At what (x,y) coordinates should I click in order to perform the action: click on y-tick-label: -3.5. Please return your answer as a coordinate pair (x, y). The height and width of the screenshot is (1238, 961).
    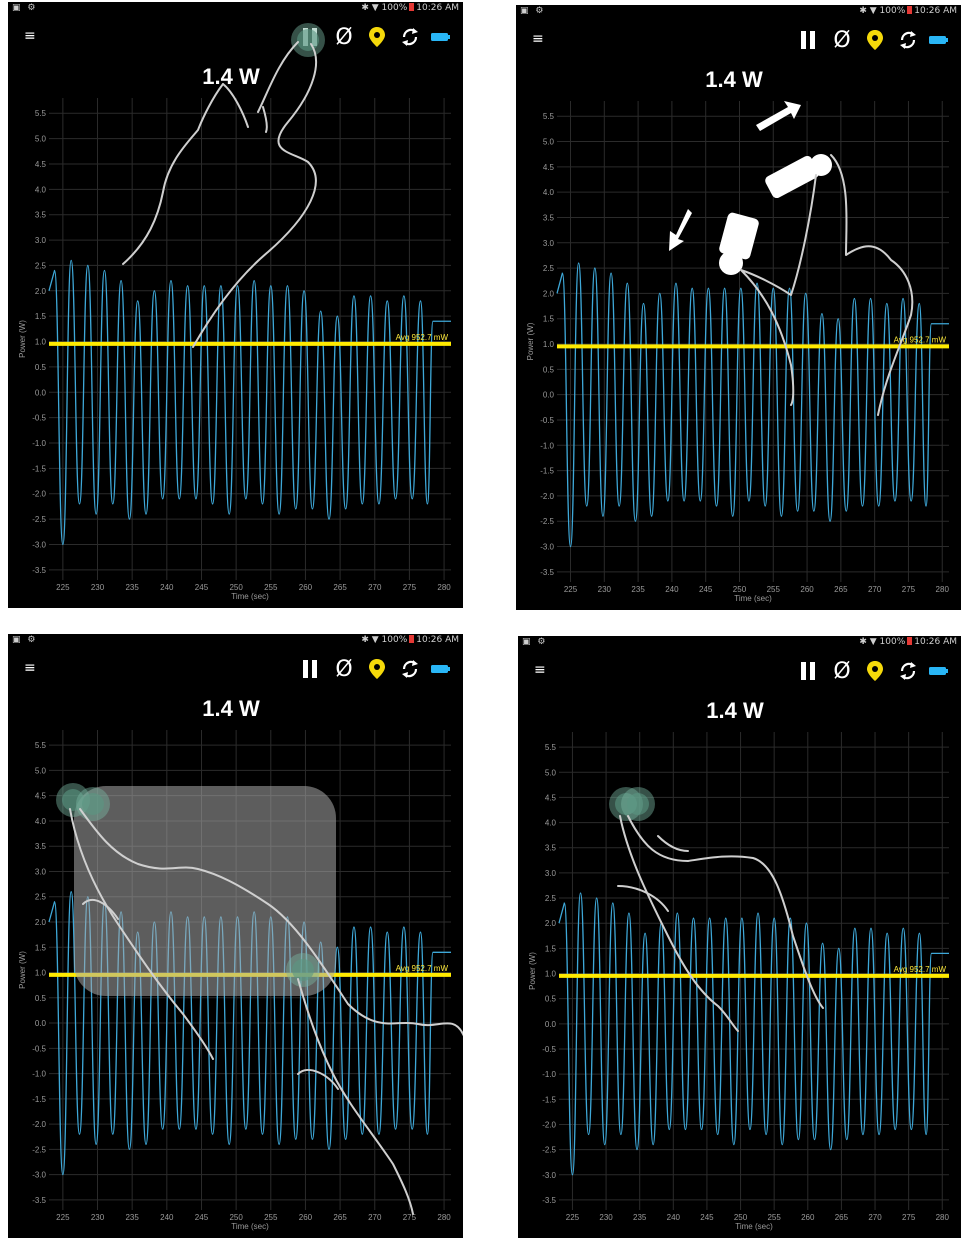
    Looking at the image, I should click on (39, 570).